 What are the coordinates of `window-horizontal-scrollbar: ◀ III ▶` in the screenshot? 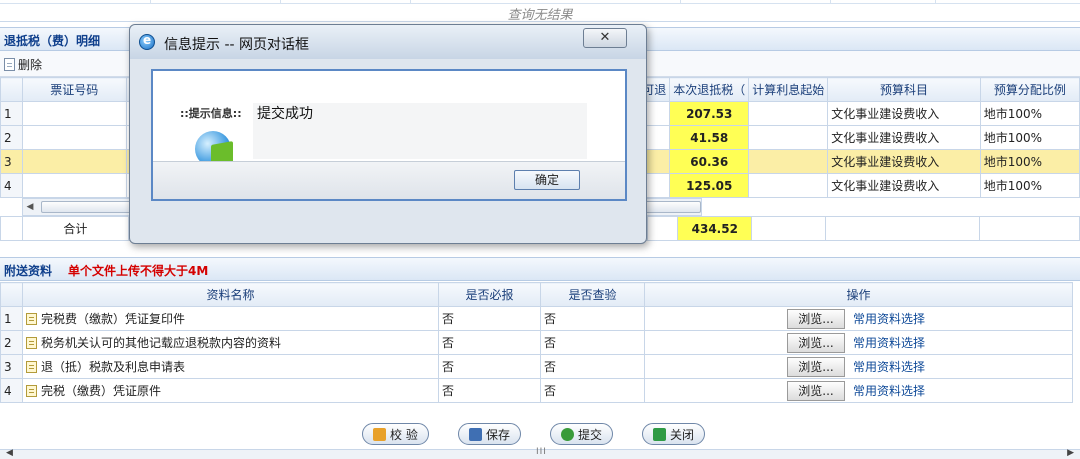 It's located at (540, 453).